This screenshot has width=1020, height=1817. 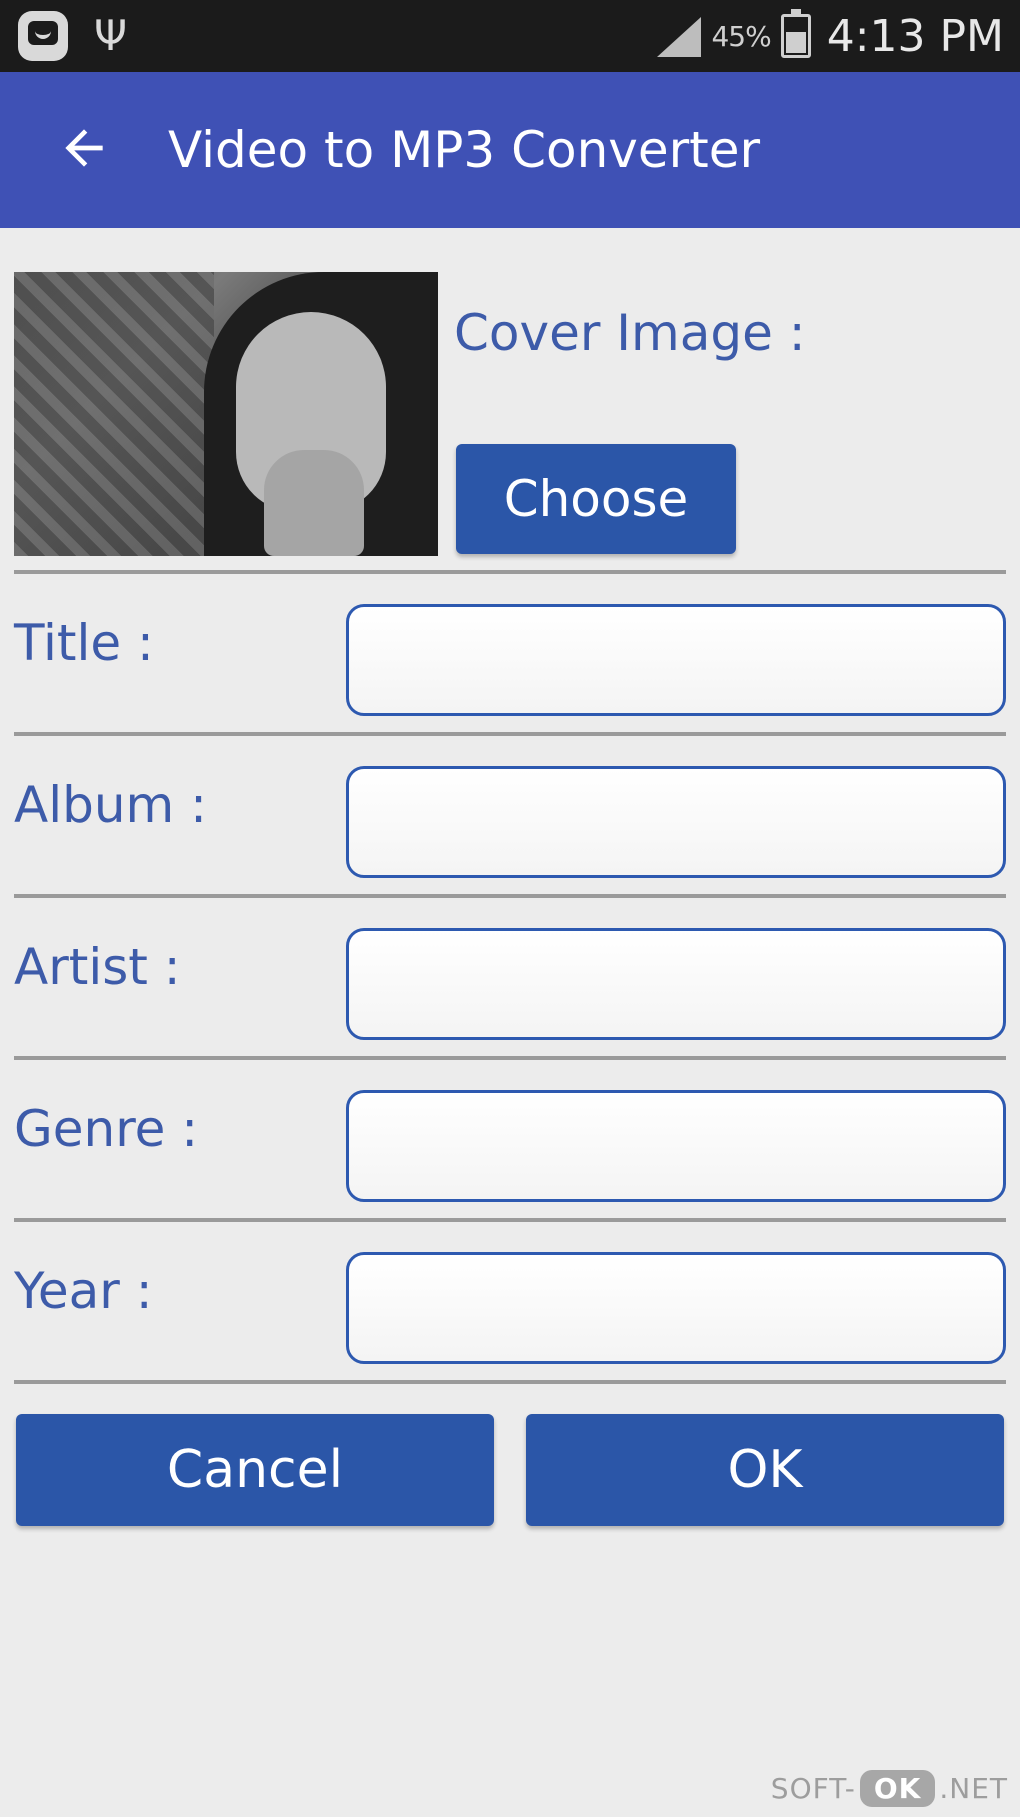 What do you see at coordinates (915, 36) in the screenshot?
I see `clock: 4:13 PM` at bounding box center [915, 36].